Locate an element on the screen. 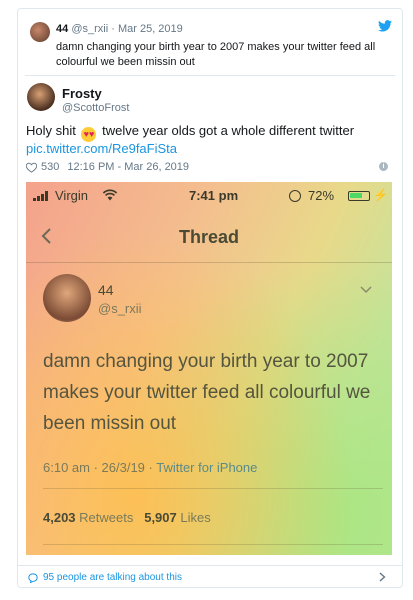 This screenshot has width=413, height=600. screenshot-name: 44 is located at coordinates (106, 290).